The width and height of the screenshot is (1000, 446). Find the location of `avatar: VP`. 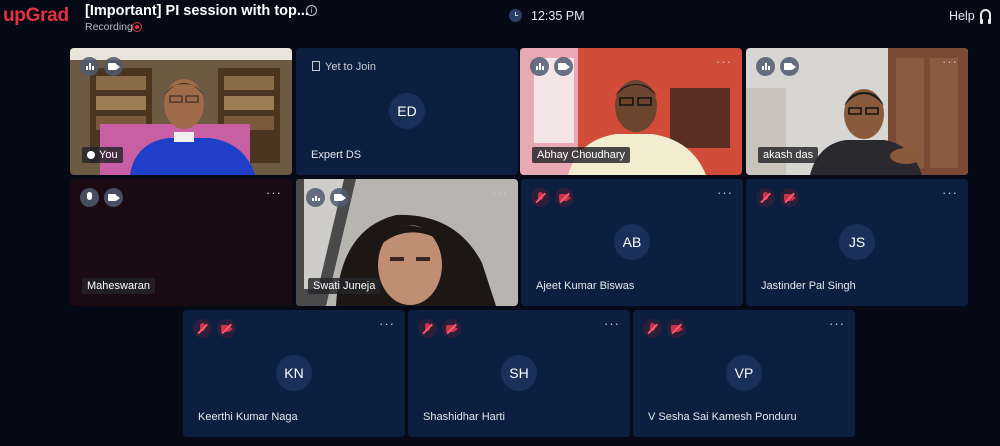

avatar: VP is located at coordinates (744, 373).